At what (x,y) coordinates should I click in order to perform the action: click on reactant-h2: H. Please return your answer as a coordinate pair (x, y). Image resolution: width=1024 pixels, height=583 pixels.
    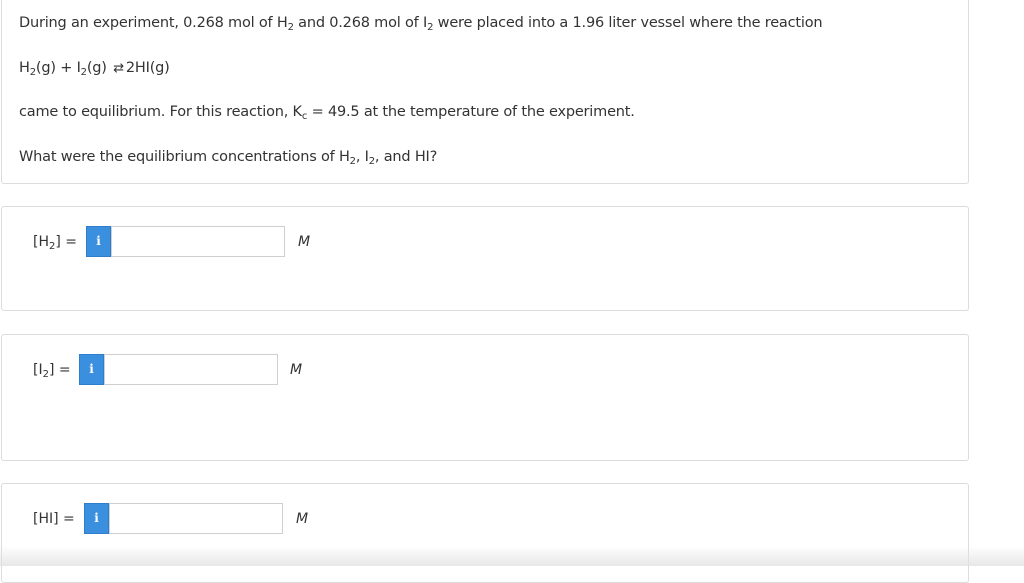
    Looking at the image, I should click on (24, 68).